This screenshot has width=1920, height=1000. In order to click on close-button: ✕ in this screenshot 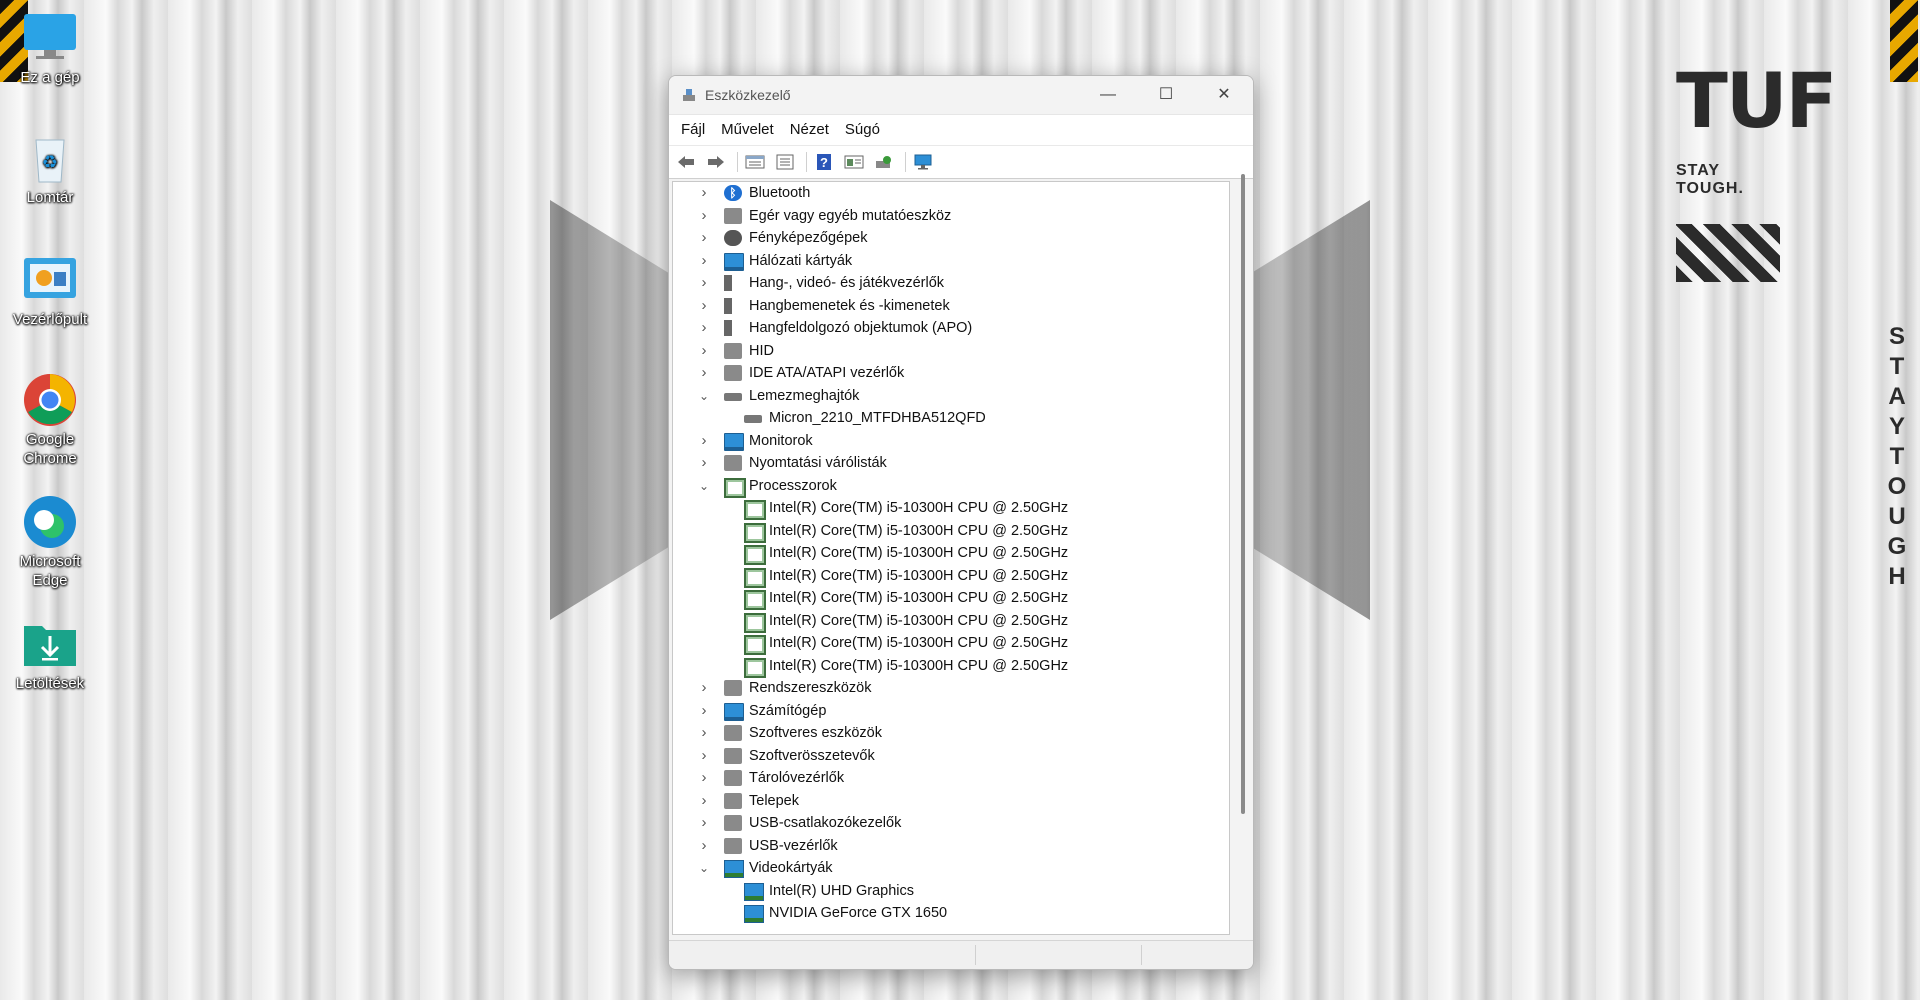, I will do `click(1224, 95)`.